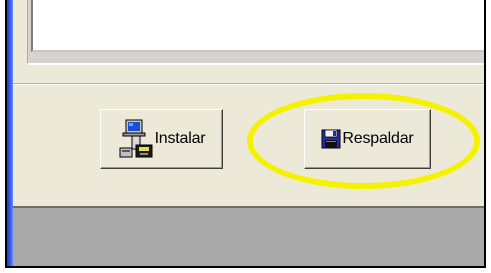 The image size is (491, 273). I want to click on backup-button: Respaldar, so click(367, 139).